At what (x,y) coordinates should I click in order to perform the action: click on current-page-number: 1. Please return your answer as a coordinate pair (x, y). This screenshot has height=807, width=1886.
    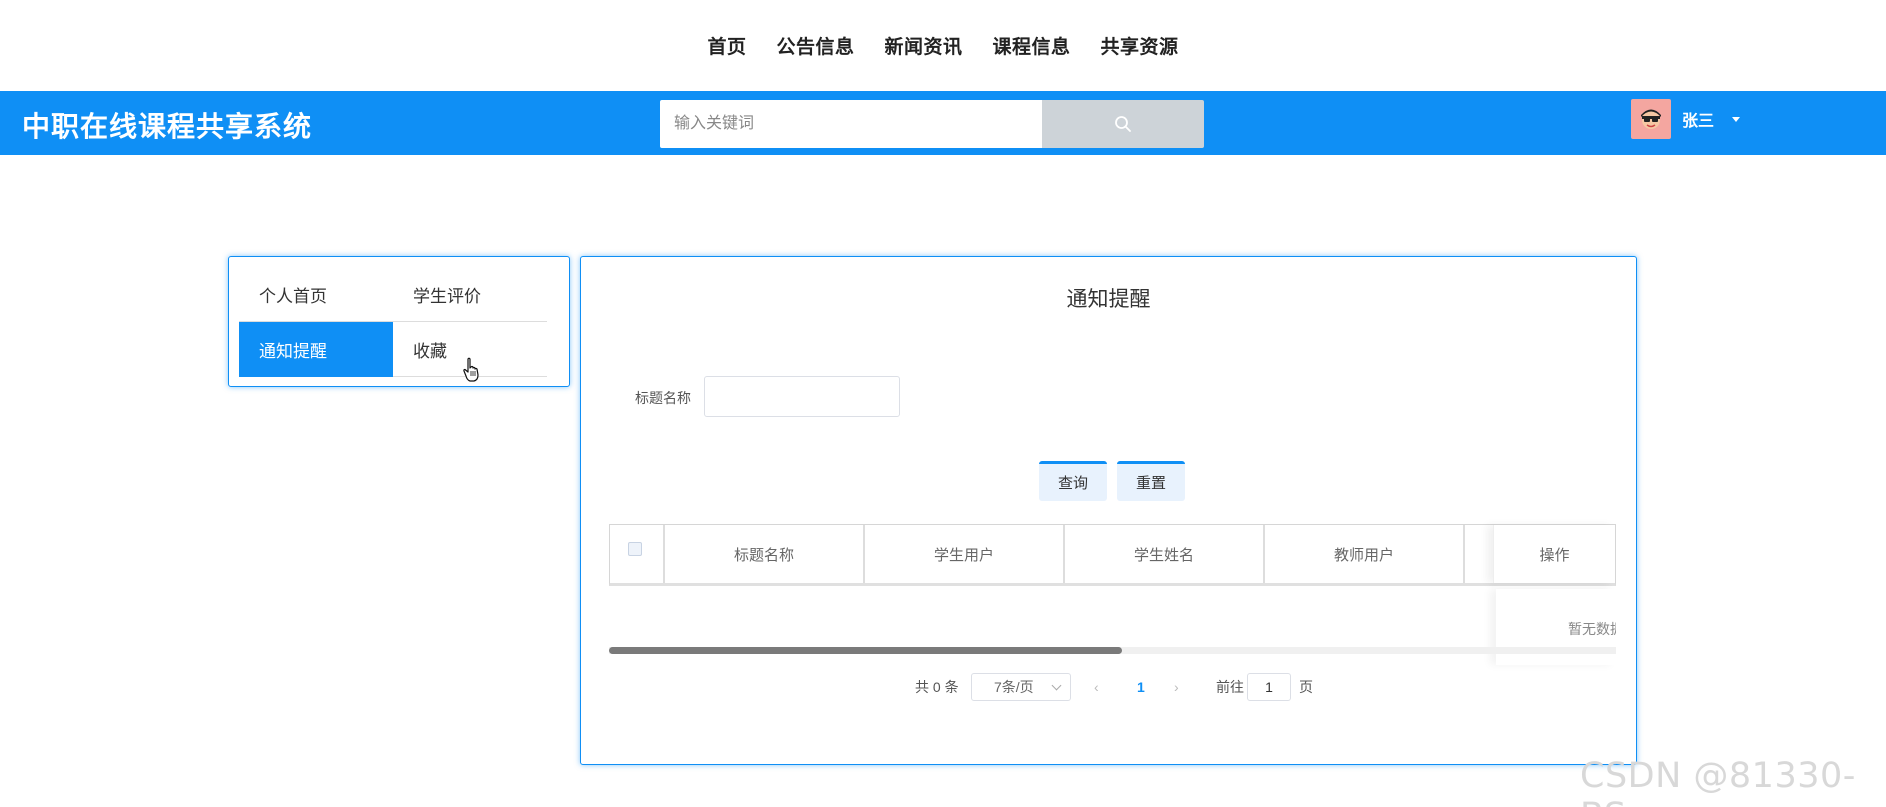
    Looking at the image, I should click on (1141, 687).